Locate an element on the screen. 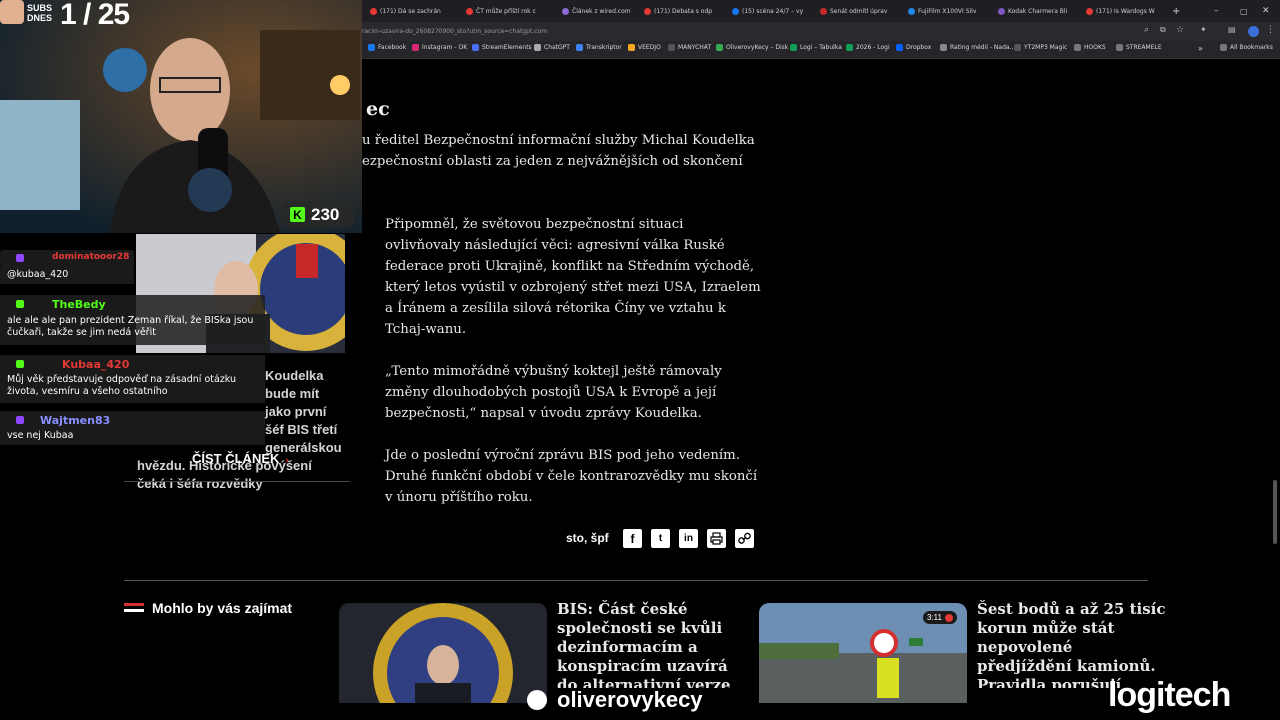 This screenshot has width=1280, height=720. kick-viewers-badge: K 230 is located at coordinates (318, 214).